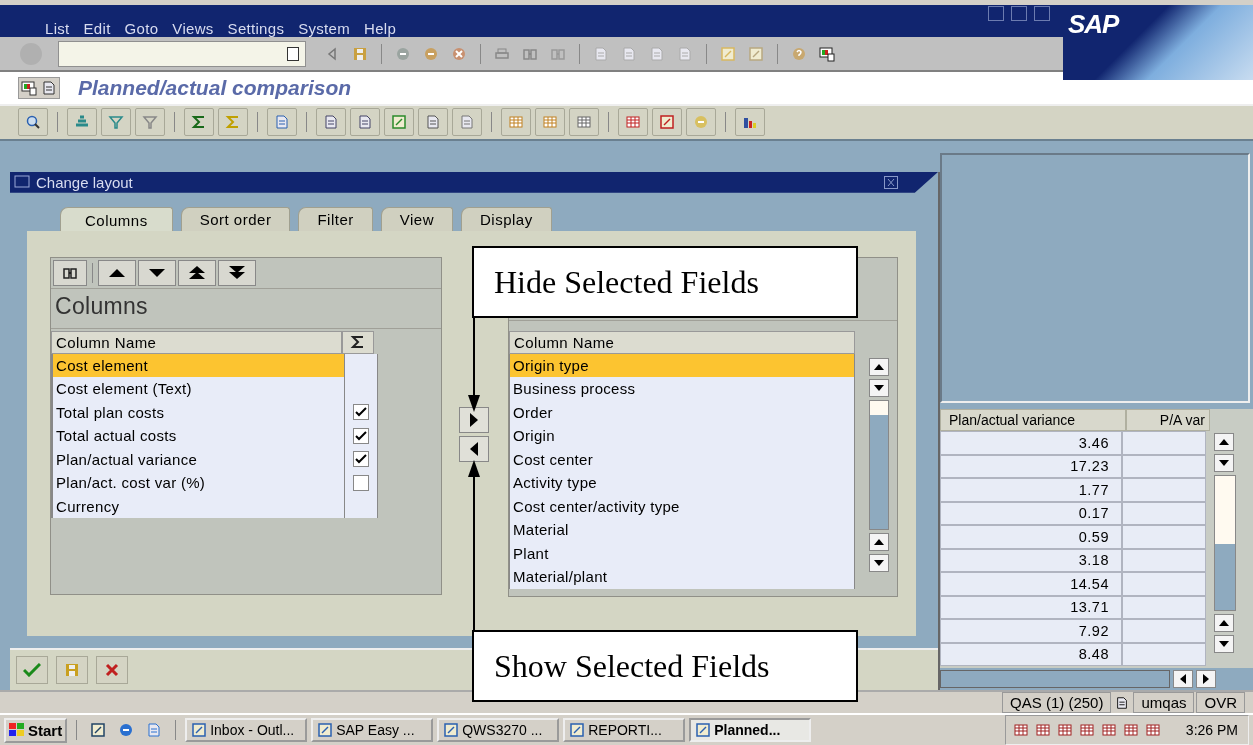  Describe the element at coordinates (682, 459) in the screenshot. I see `column-option: Cost center` at that location.